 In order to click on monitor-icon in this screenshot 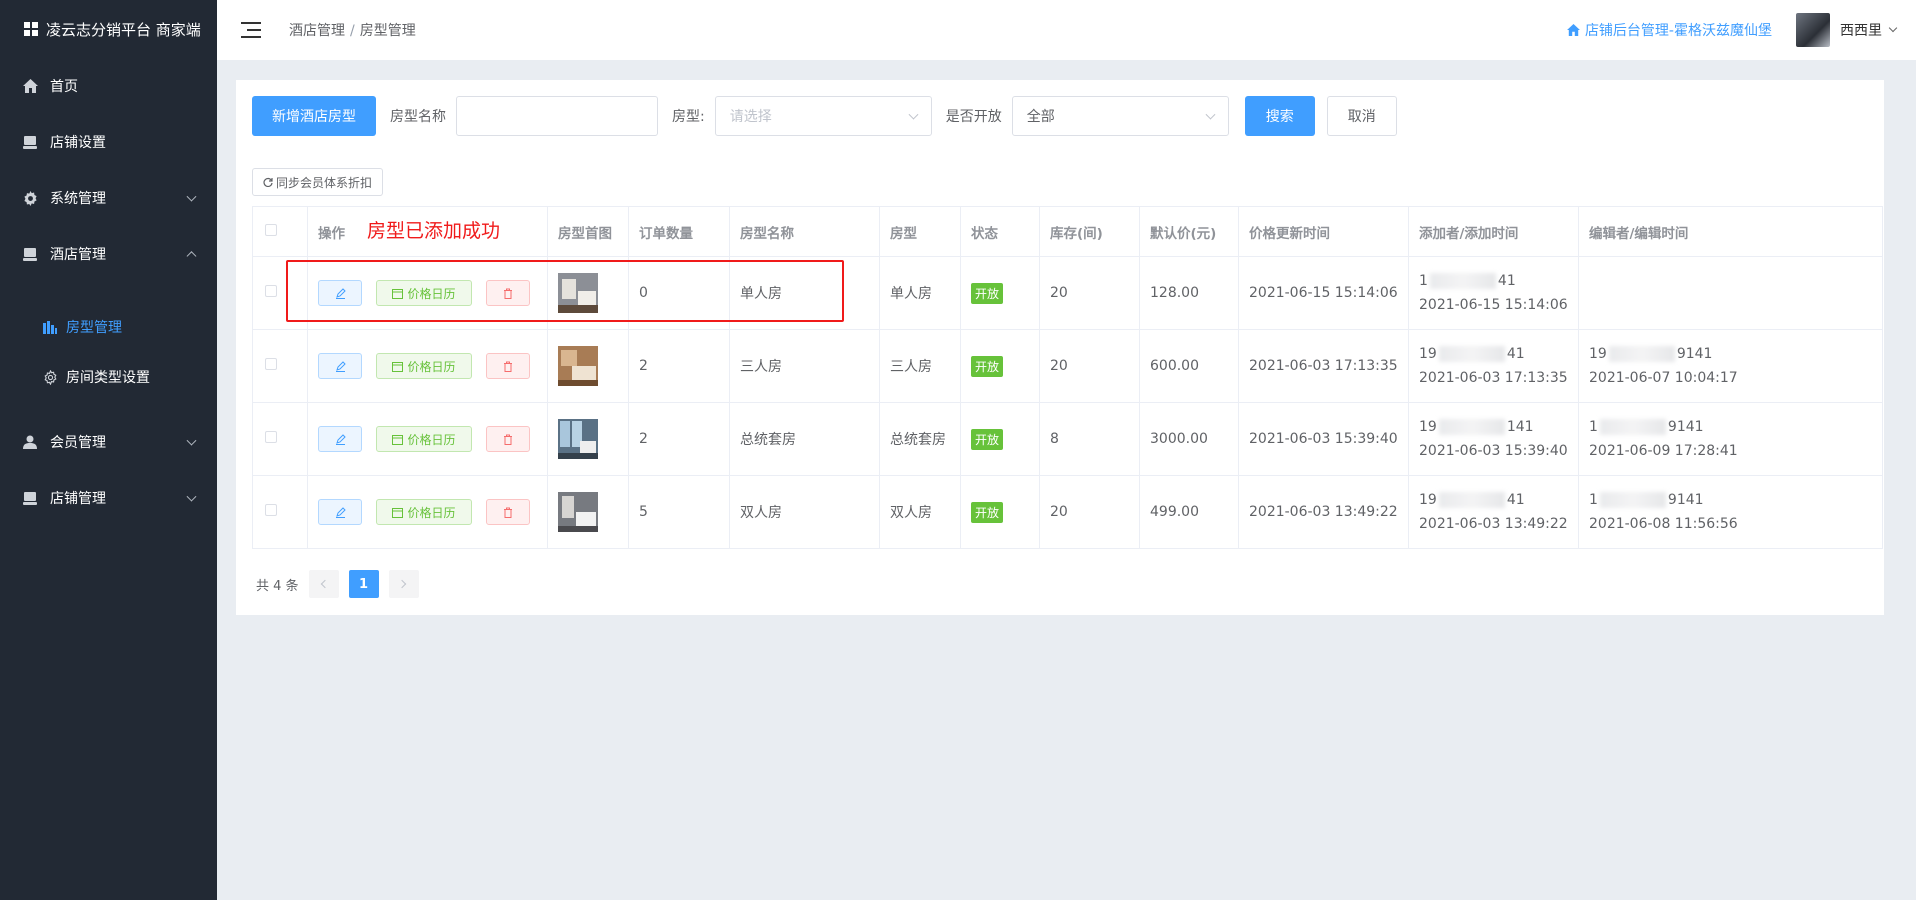, I will do `click(30, 254)`.